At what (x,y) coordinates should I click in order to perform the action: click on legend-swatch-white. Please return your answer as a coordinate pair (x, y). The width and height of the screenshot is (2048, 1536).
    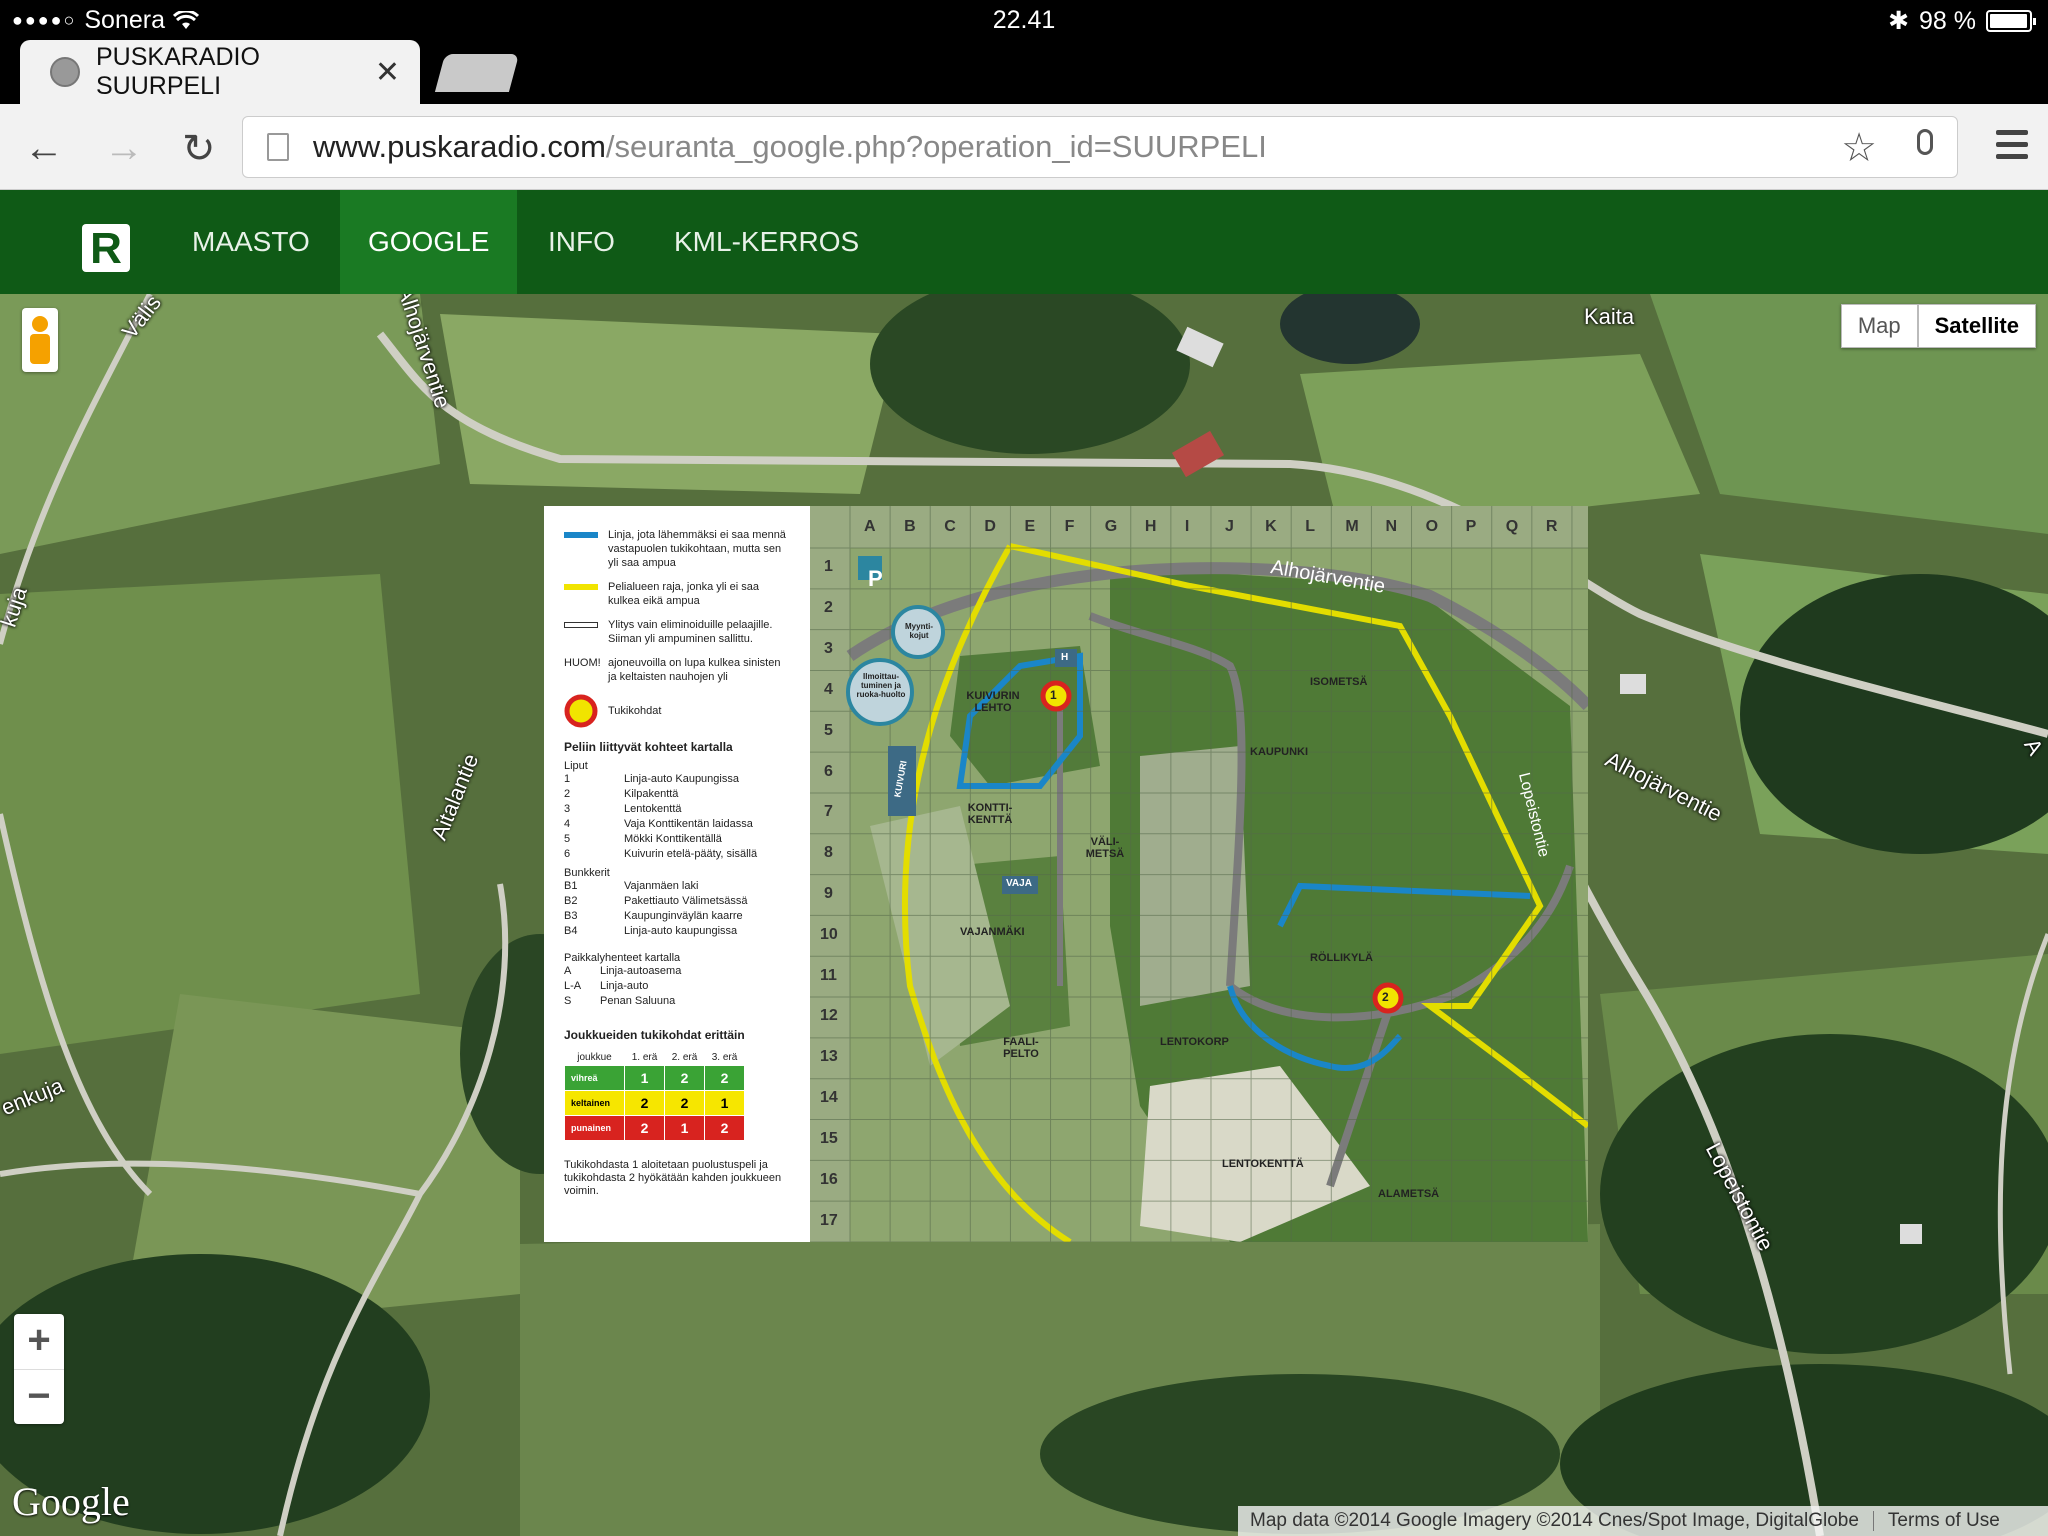
    Looking at the image, I should click on (581, 625).